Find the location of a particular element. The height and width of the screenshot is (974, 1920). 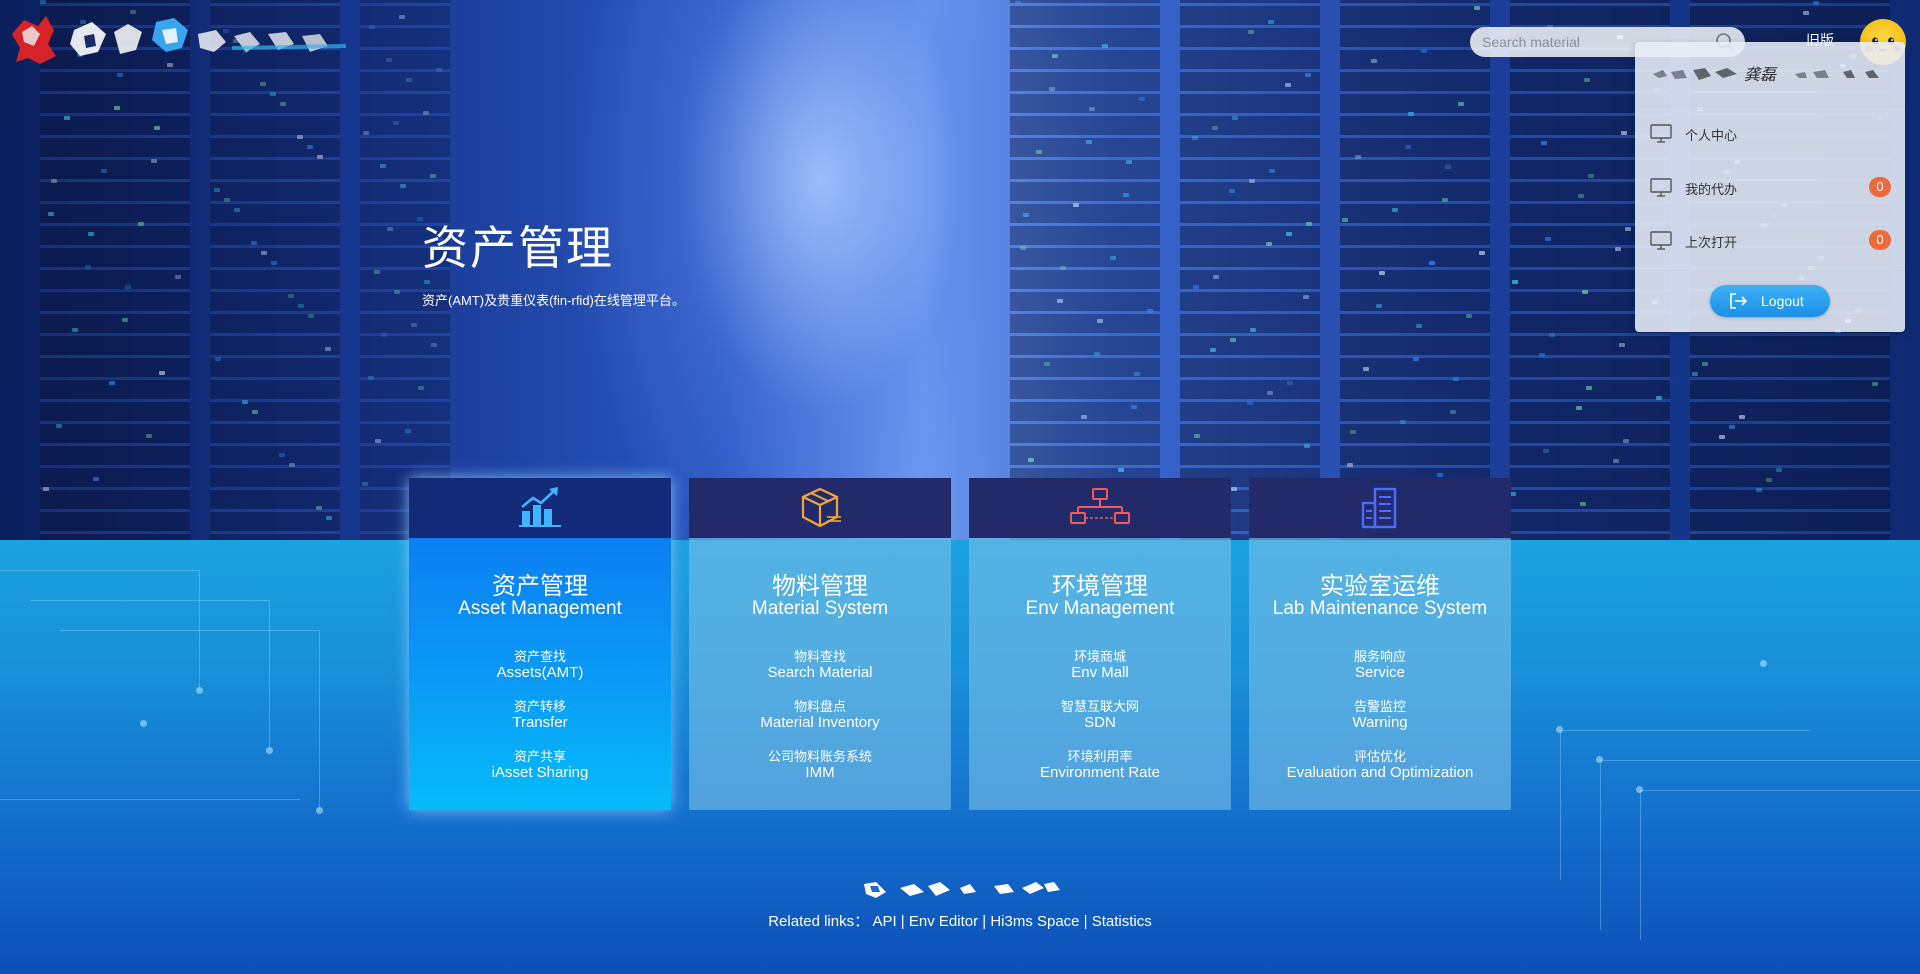

menu-item-my-todo: 我的代办 0 is located at coordinates (1770, 188).